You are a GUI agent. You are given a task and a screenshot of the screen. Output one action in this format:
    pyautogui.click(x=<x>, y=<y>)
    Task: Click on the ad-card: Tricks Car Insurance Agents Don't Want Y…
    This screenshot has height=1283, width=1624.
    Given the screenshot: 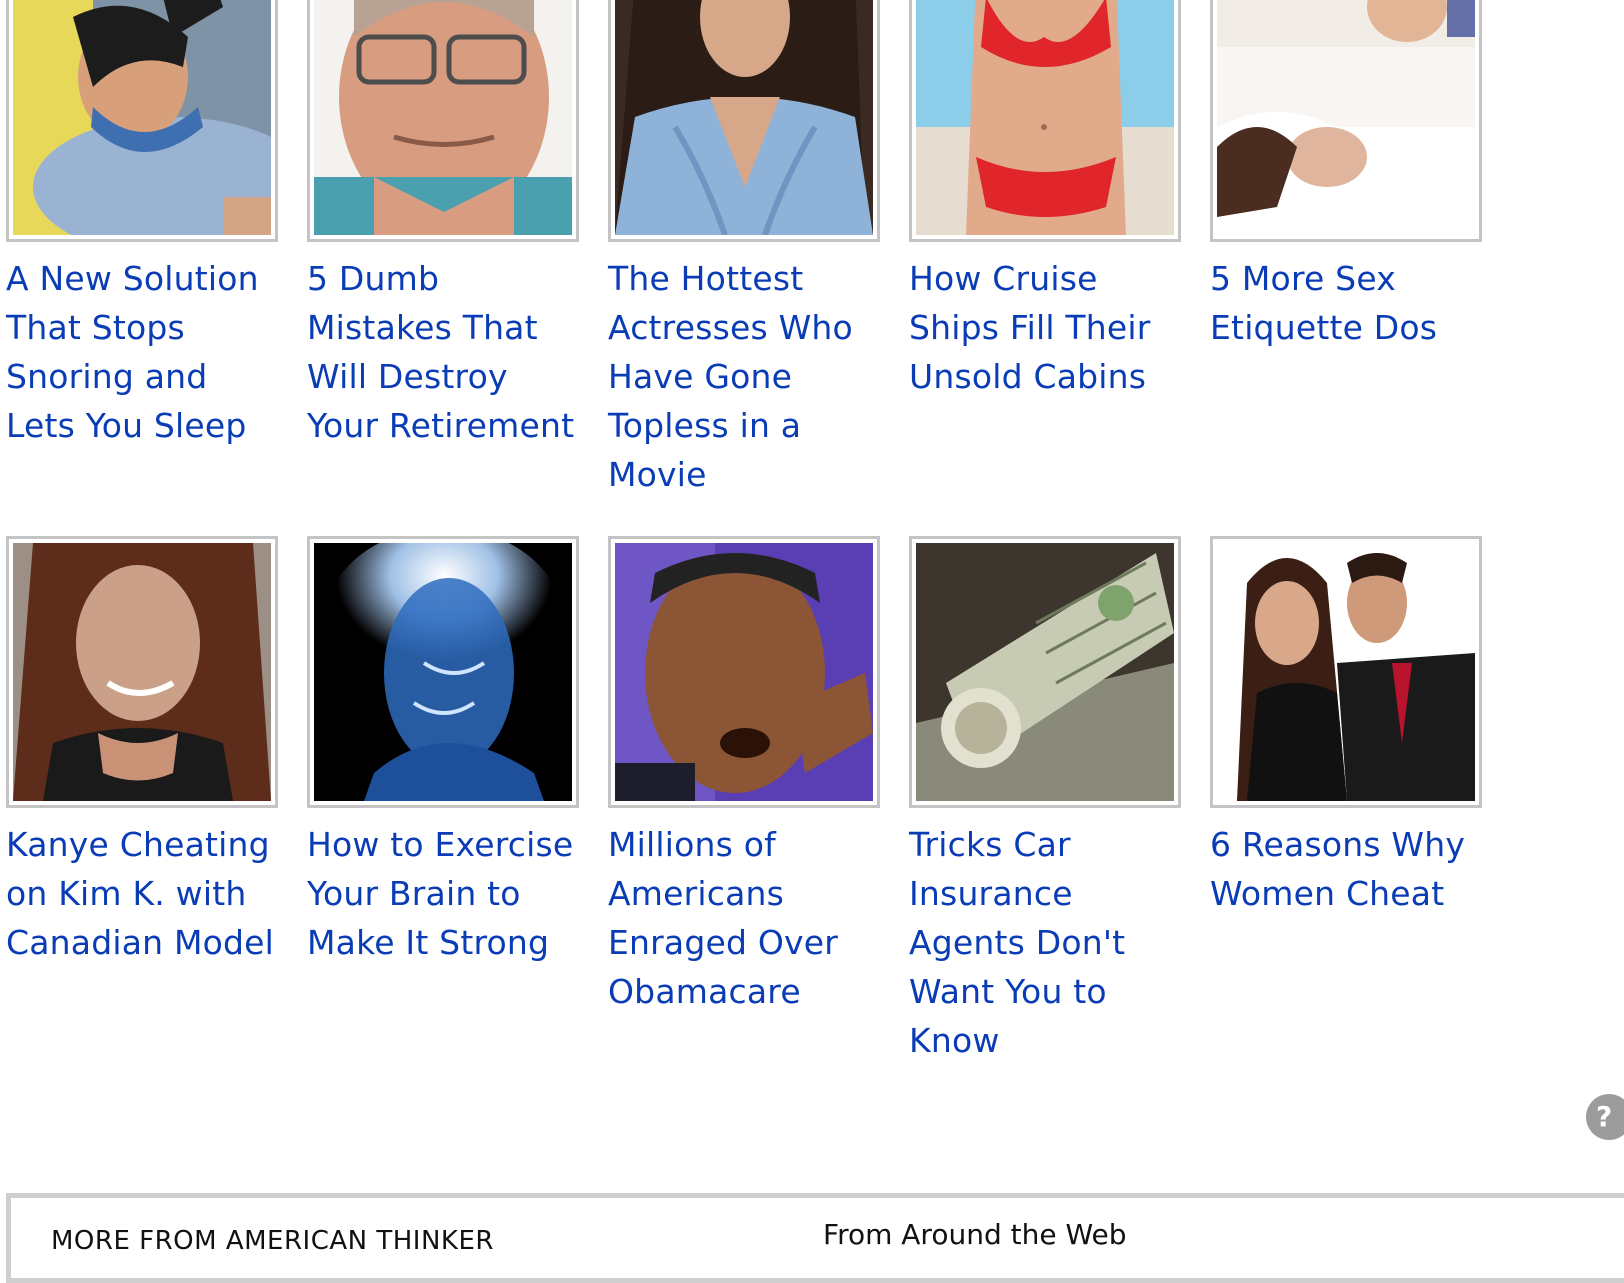 What is the action you would take?
    pyautogui.click(x=1045, y=800)
    